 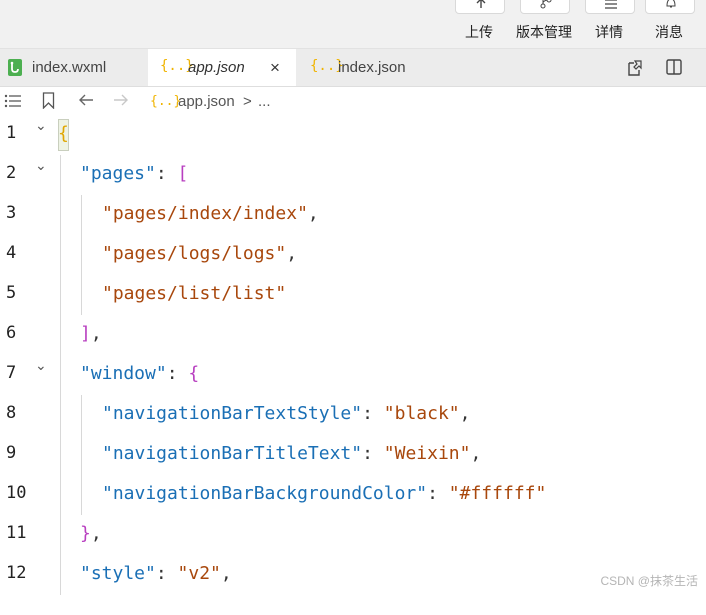 I want to click on bracket-token: [, so click(x=183, y=173).